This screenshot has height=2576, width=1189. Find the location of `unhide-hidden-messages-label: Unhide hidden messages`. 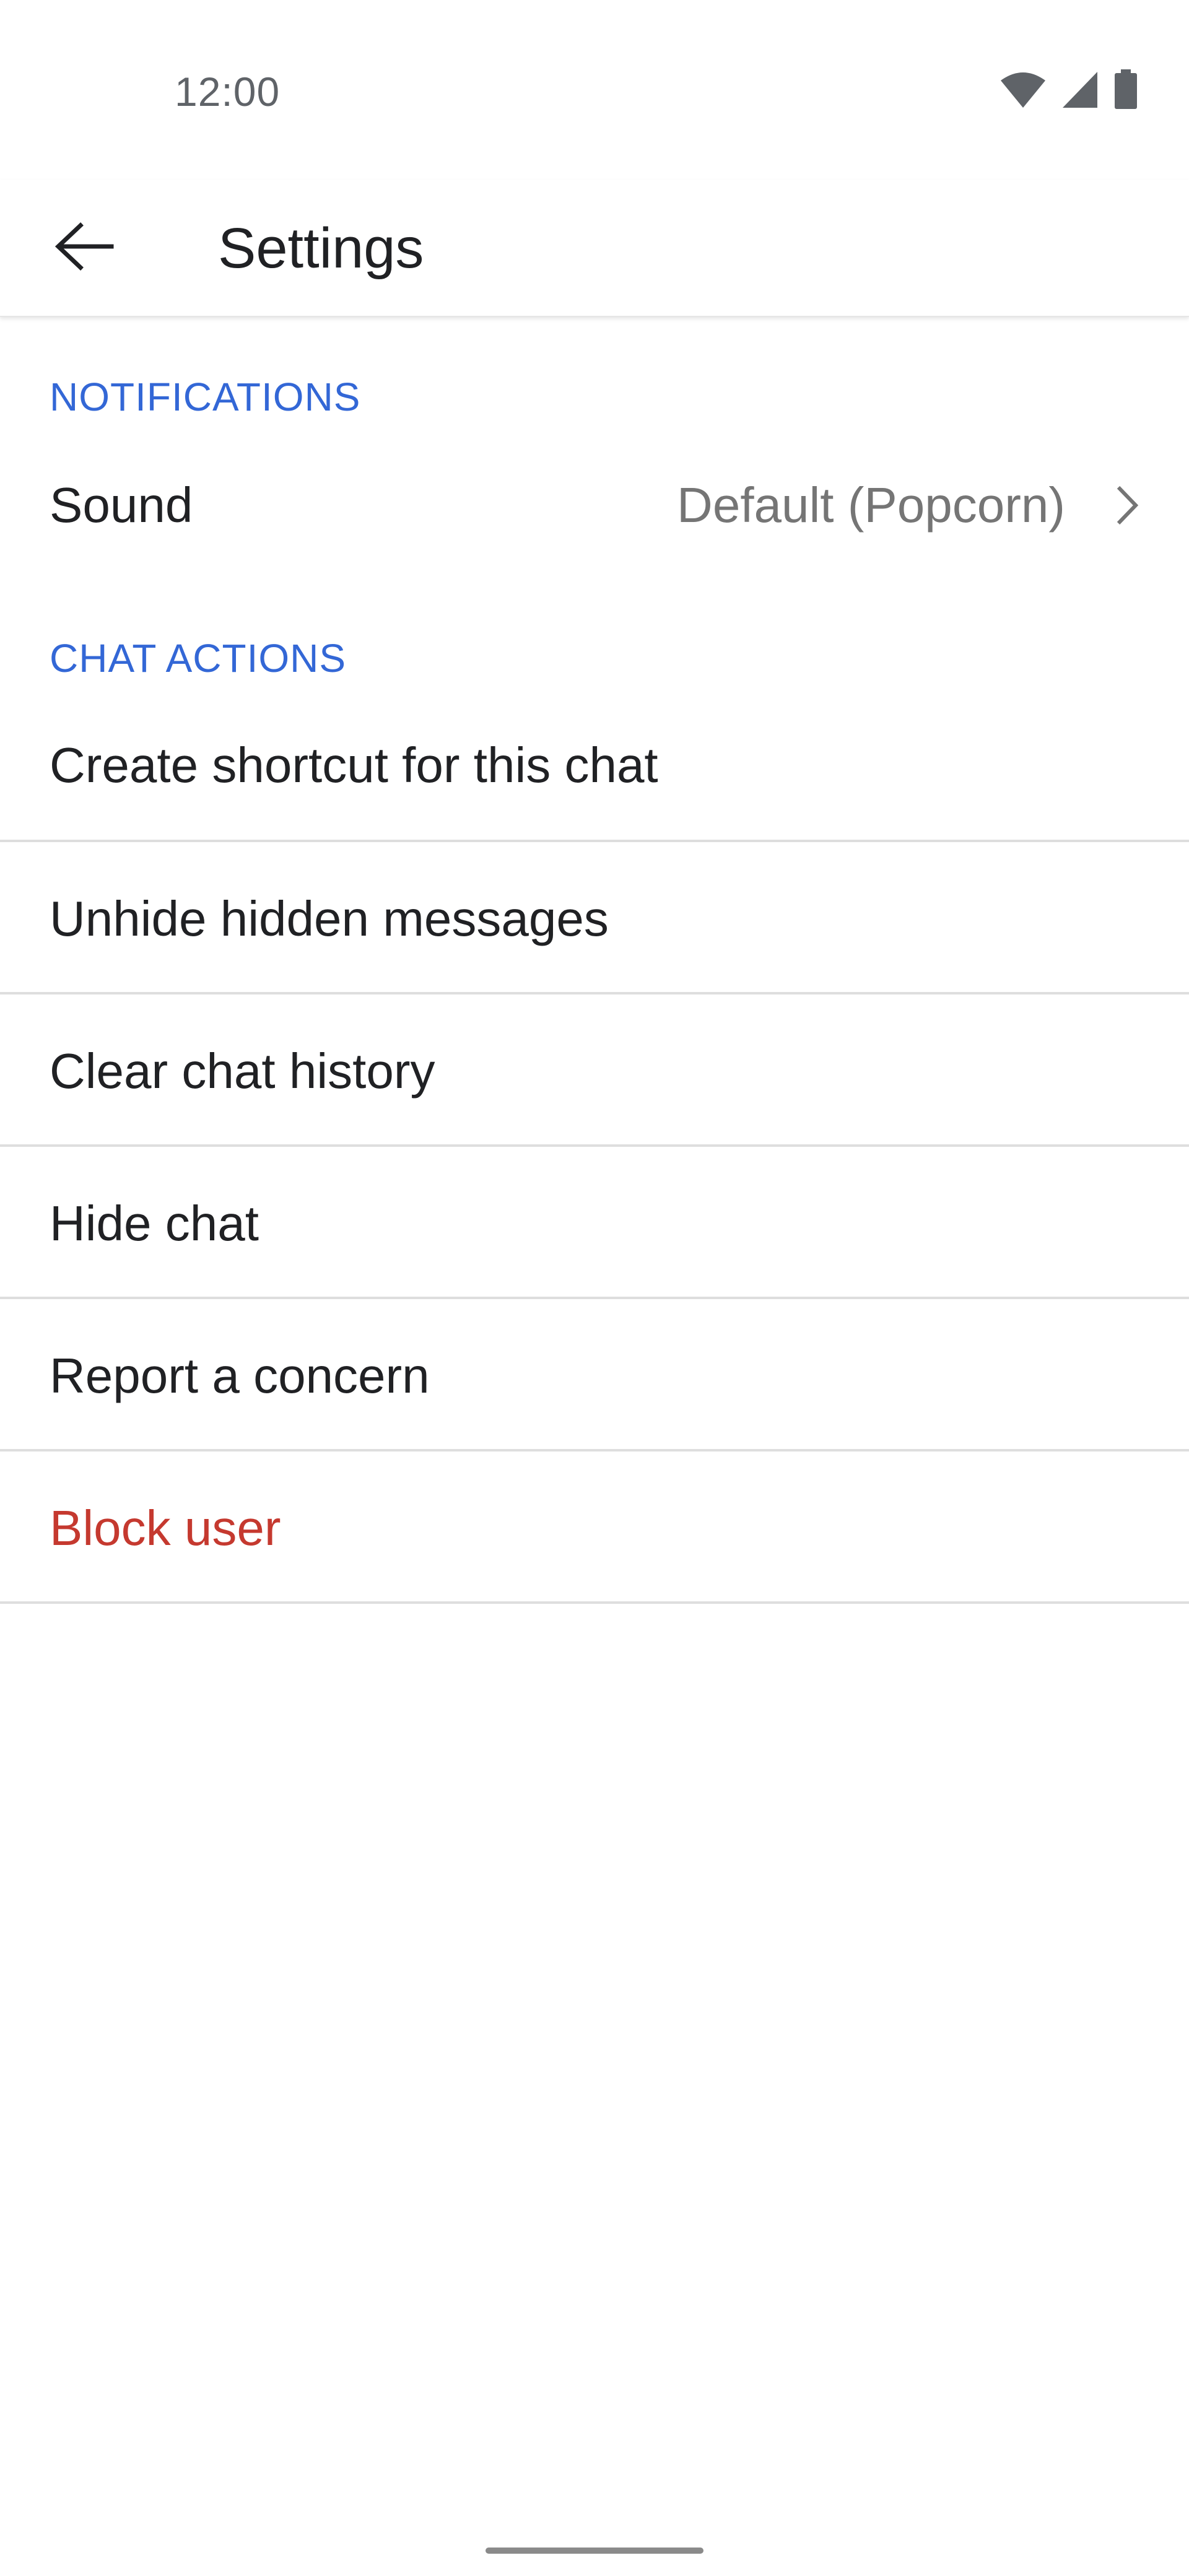

unhide-hidden-messages-label: Unhide hidden messages is located at coordinates (329, 918).